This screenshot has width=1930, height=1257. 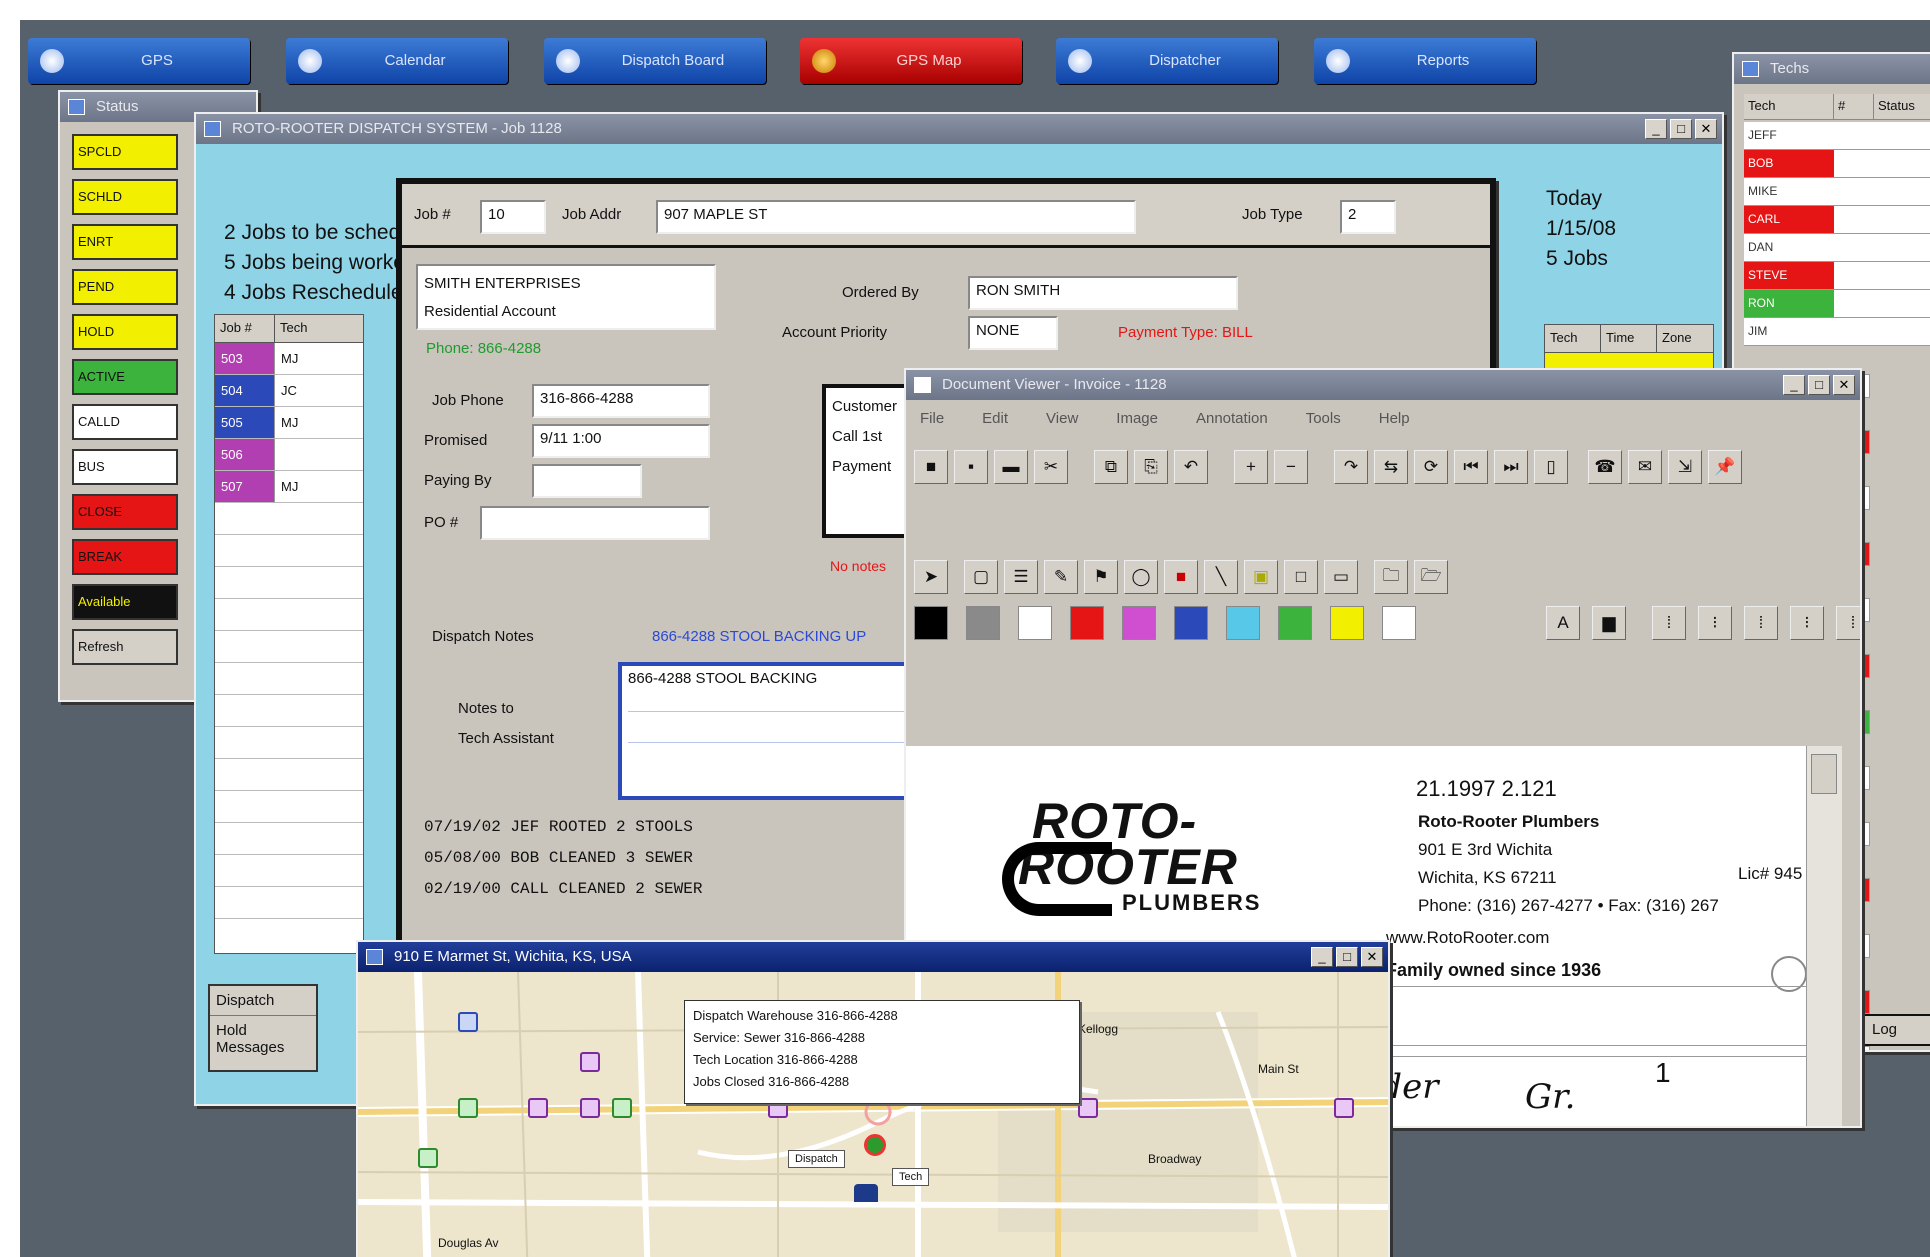 What do you see at coordinates (125, 512) in the screenshot?
I see `status-item: CLOSE` at bounding box center [125, 512].